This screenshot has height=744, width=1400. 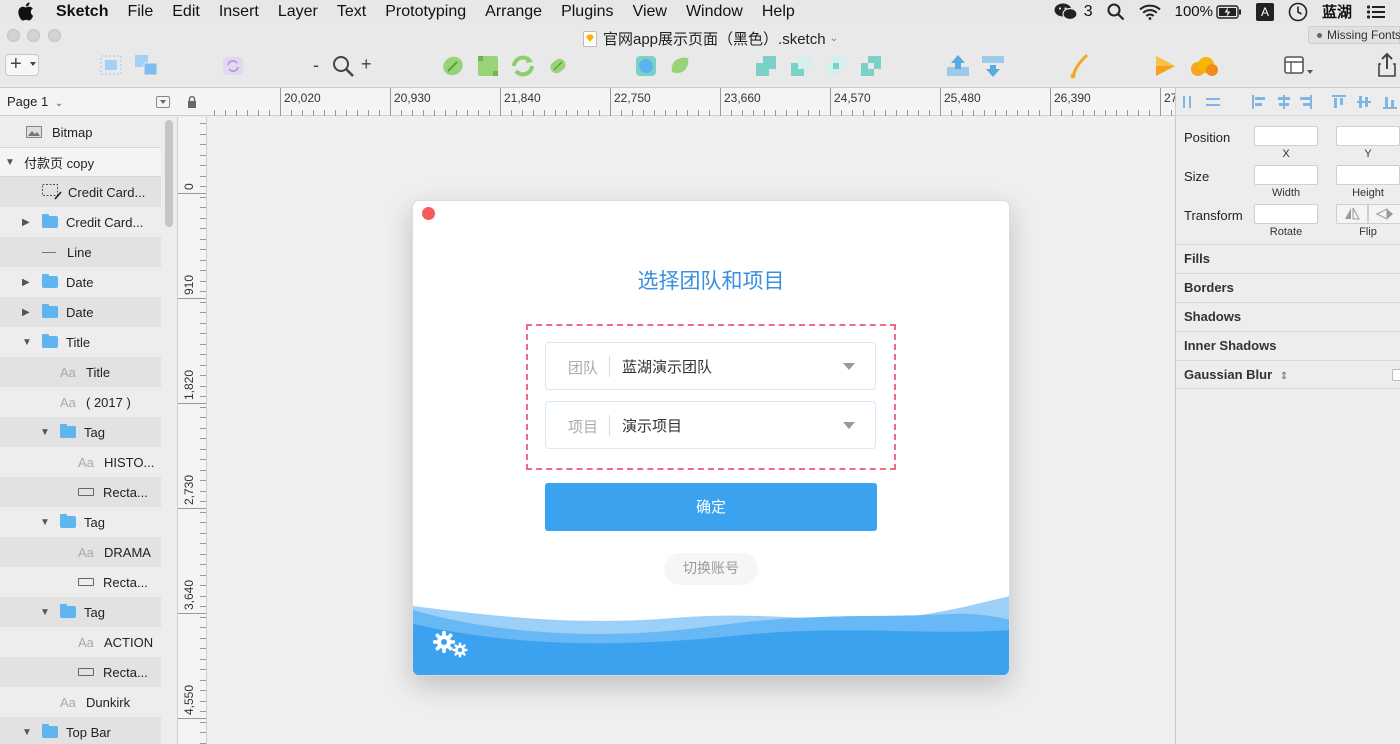 I want to click on menu-text: Text, so click(x=351, y=12).